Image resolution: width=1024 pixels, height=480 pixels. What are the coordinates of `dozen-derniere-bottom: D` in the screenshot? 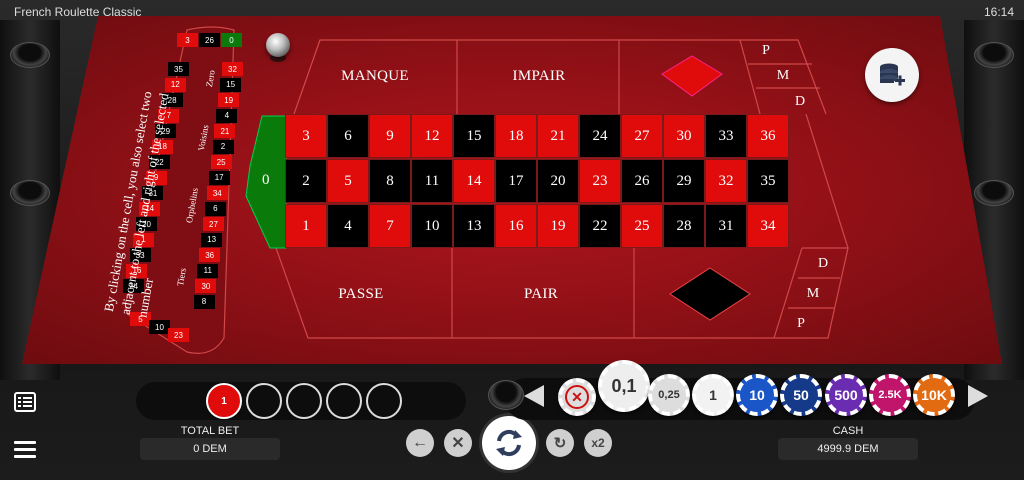 It's located at (823, 264).